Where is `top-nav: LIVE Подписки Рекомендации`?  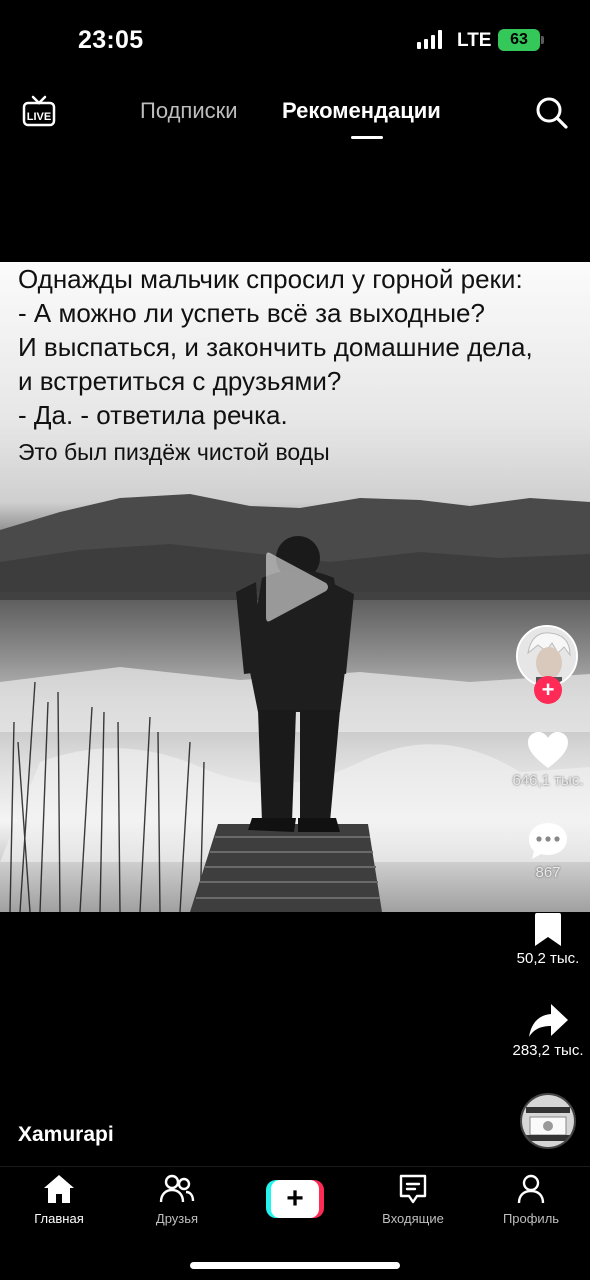
top-nav: LIVE Подписки Рекомендации is located at coordinates (295, 120).